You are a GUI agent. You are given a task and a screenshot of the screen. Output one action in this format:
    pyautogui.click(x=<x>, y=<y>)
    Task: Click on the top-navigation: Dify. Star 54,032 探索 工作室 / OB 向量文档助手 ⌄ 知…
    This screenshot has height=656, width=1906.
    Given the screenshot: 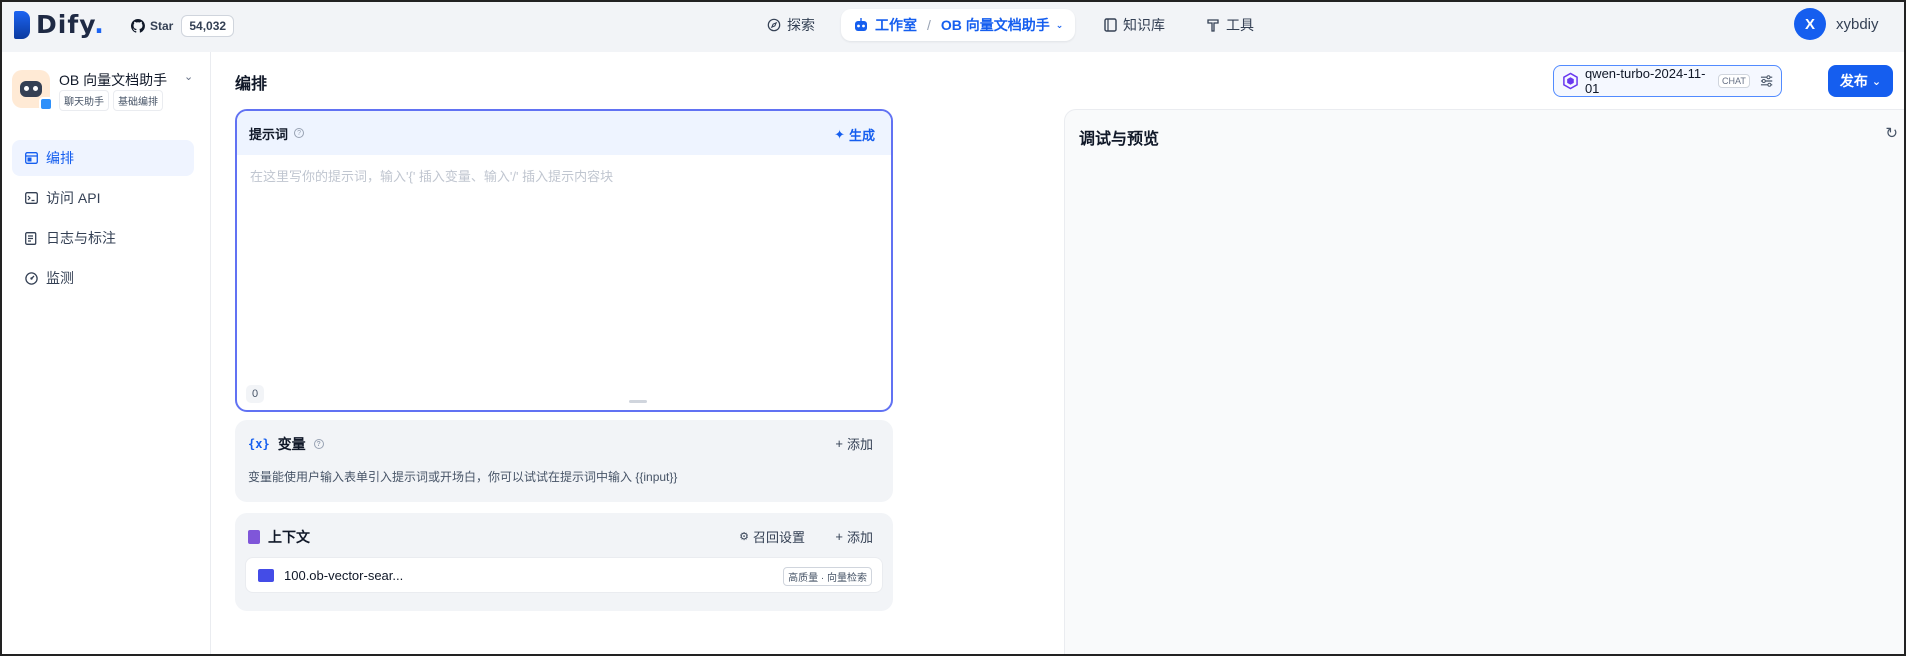 What is the action you would take?
    pyautogui.click(x=953, y=26)
    